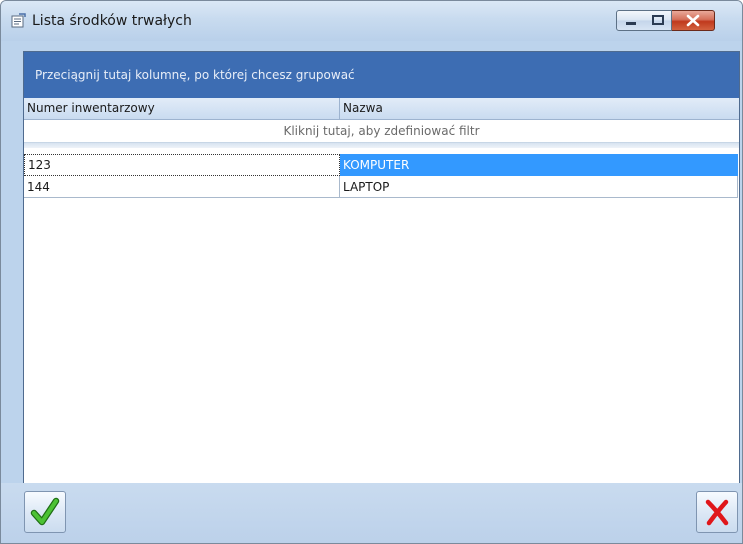 This screenshot has width=743, height=544. I want to click on cell-nazwa: LAPTOP, so click(539, 187).